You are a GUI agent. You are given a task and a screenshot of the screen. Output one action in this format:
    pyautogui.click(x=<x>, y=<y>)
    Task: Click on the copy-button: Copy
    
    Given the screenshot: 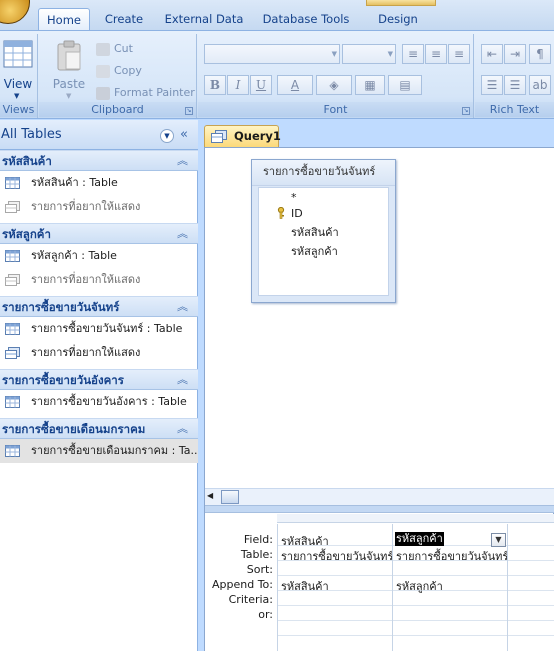 What is the action you would take?
    pyautogui.click(x=119, y=71)
    